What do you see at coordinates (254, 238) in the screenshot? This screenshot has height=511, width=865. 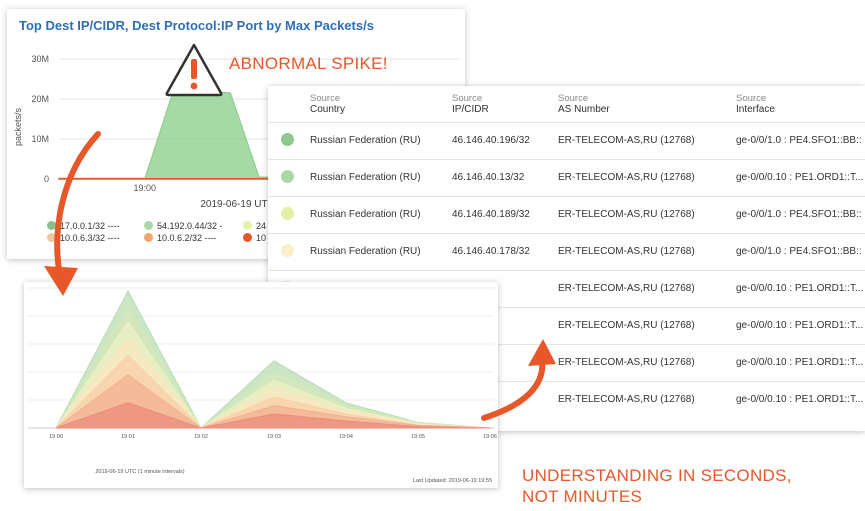 I see `legend-item: 10` at bounding box center [254, 238].